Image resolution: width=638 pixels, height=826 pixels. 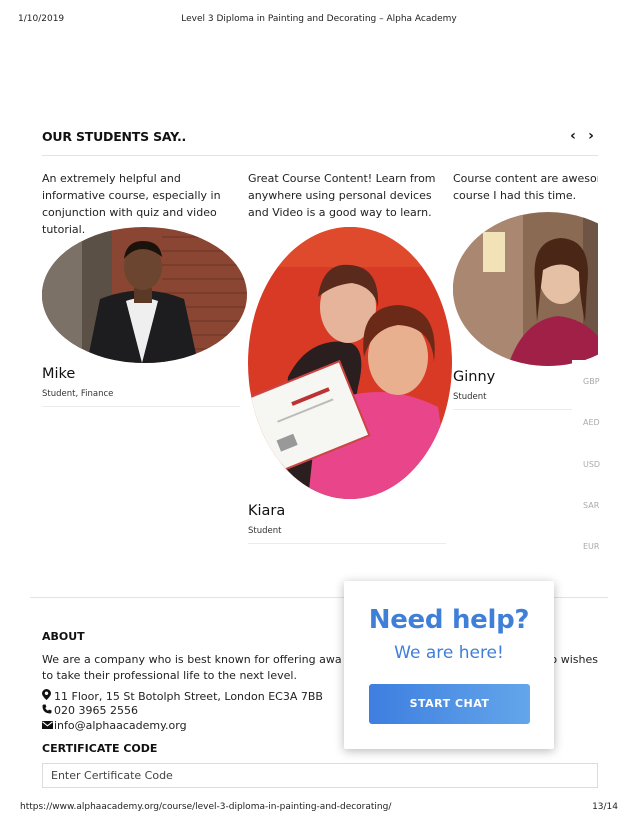 What do you see at coordinates (96, 710) in the screenshot?
I see `phone-text: 020 3965 2556` at bounding box center [96, 710].